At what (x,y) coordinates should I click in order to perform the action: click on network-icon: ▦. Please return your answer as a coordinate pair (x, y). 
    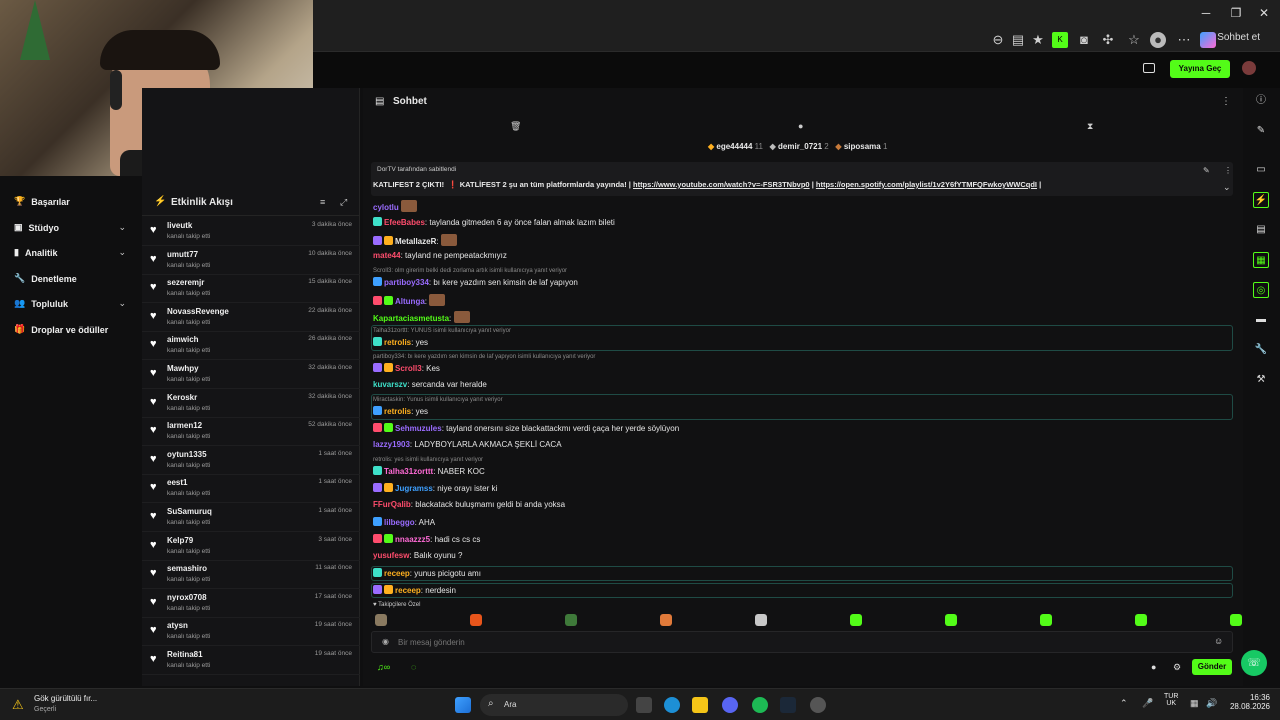
    Looking at the image, I should click on (1194, 703).